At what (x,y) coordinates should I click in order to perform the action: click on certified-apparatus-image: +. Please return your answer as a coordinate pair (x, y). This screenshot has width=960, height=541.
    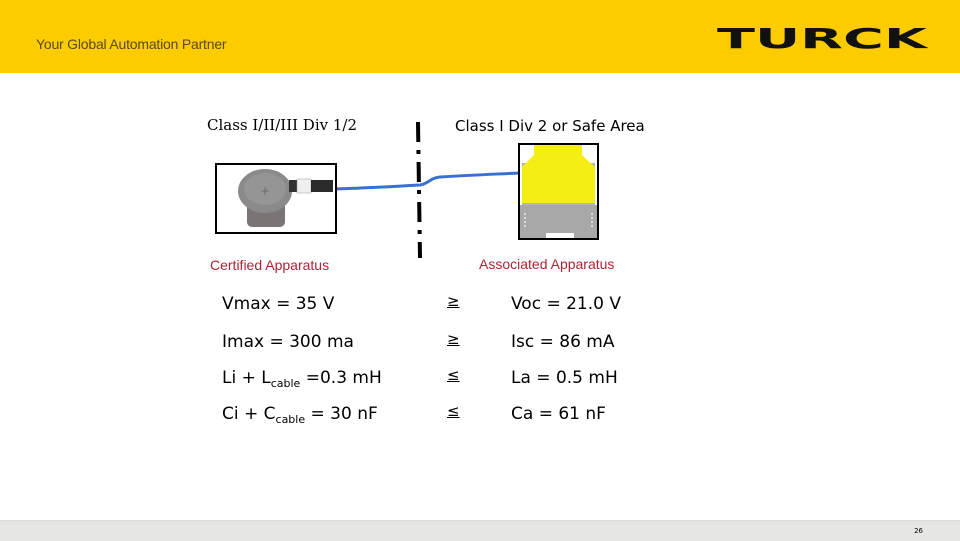
    Looking at the image, I should click on (276, 198).